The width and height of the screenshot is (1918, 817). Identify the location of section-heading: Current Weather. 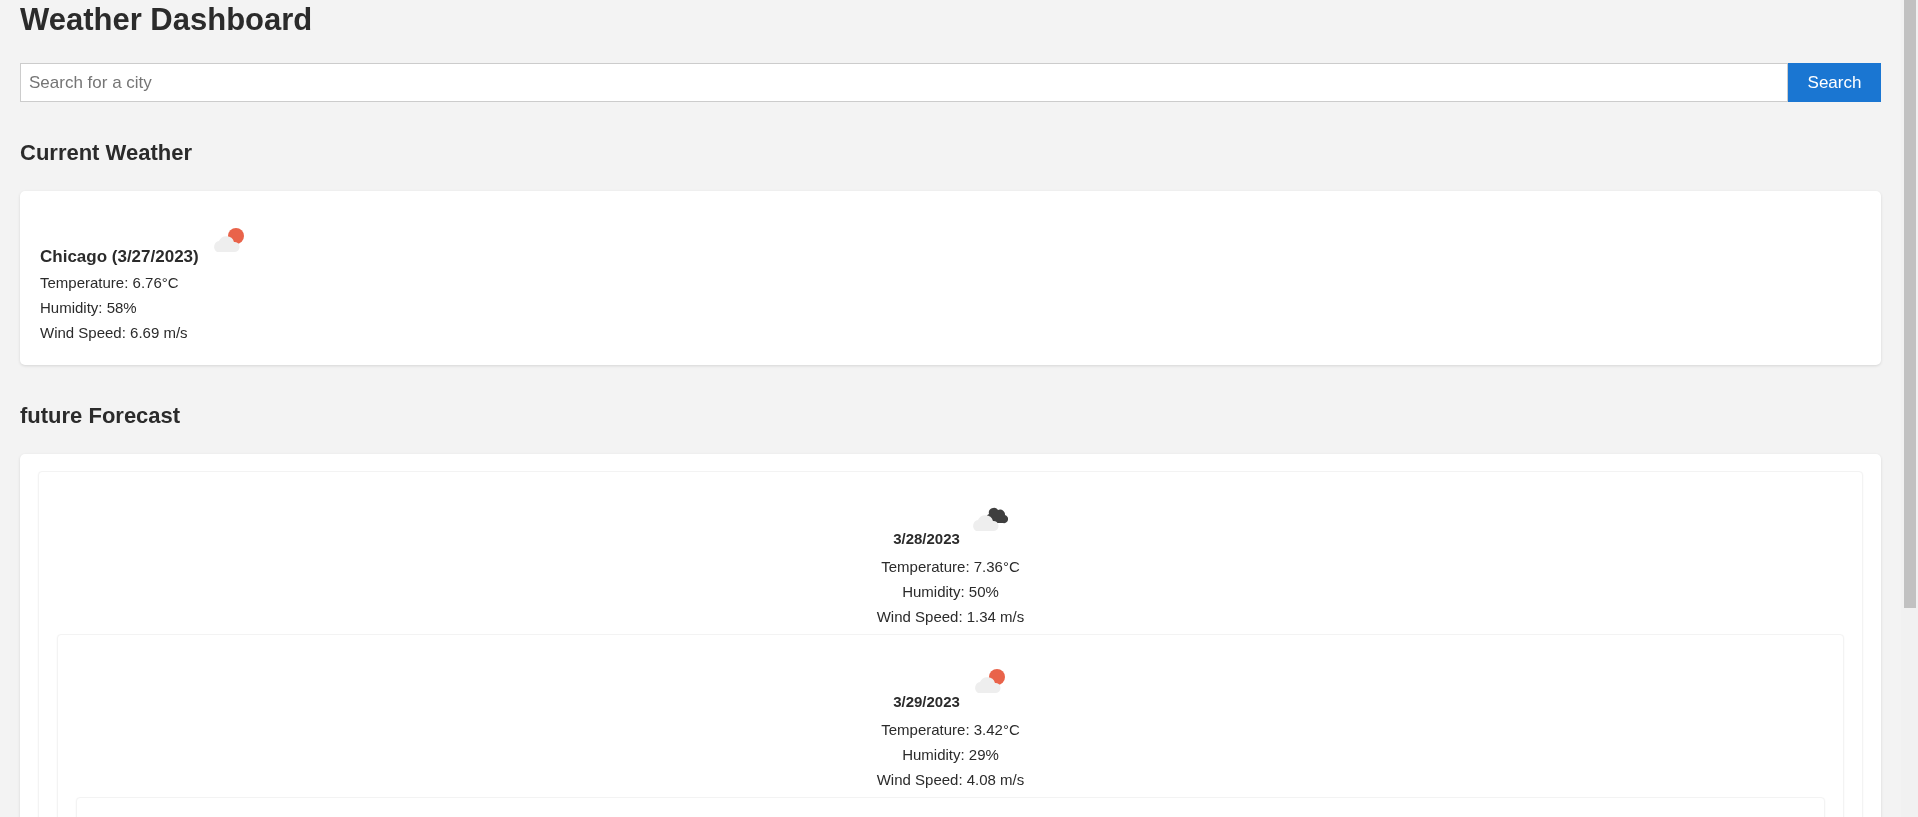
(106, 153).